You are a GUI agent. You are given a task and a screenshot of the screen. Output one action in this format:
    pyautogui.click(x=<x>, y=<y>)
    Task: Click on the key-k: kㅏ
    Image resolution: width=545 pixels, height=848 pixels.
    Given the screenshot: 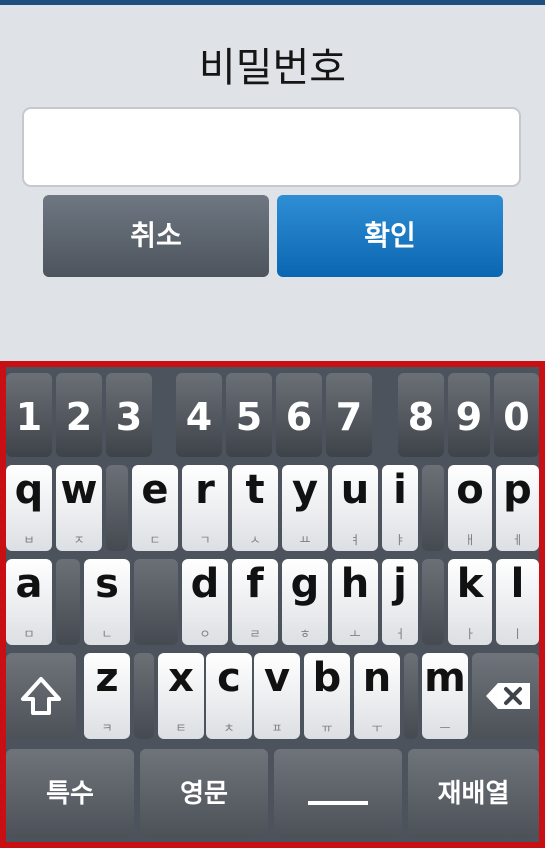 What is the action you would take?
    pyautogui.click(x=470, y=602)
    